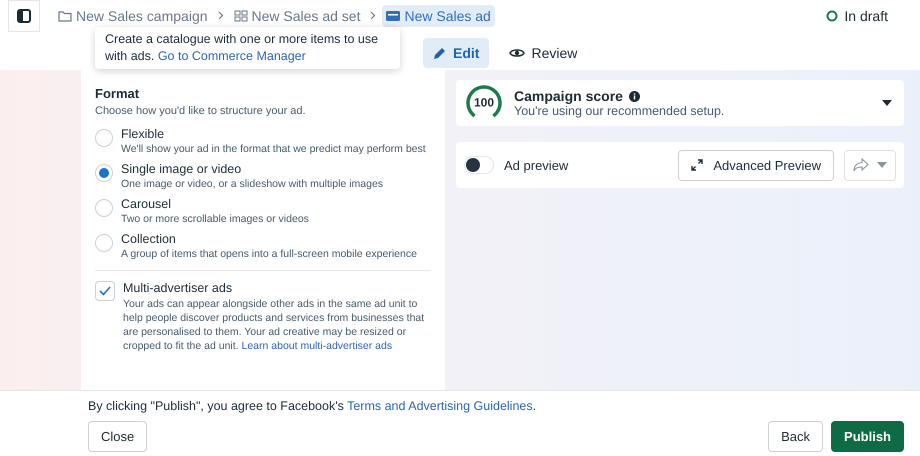  What do you see at coordinates (273, 149) in the screenshot?
I see `option-description: We'll show your ad in the format that we predict may perform best` at bounding box center [273, 149].